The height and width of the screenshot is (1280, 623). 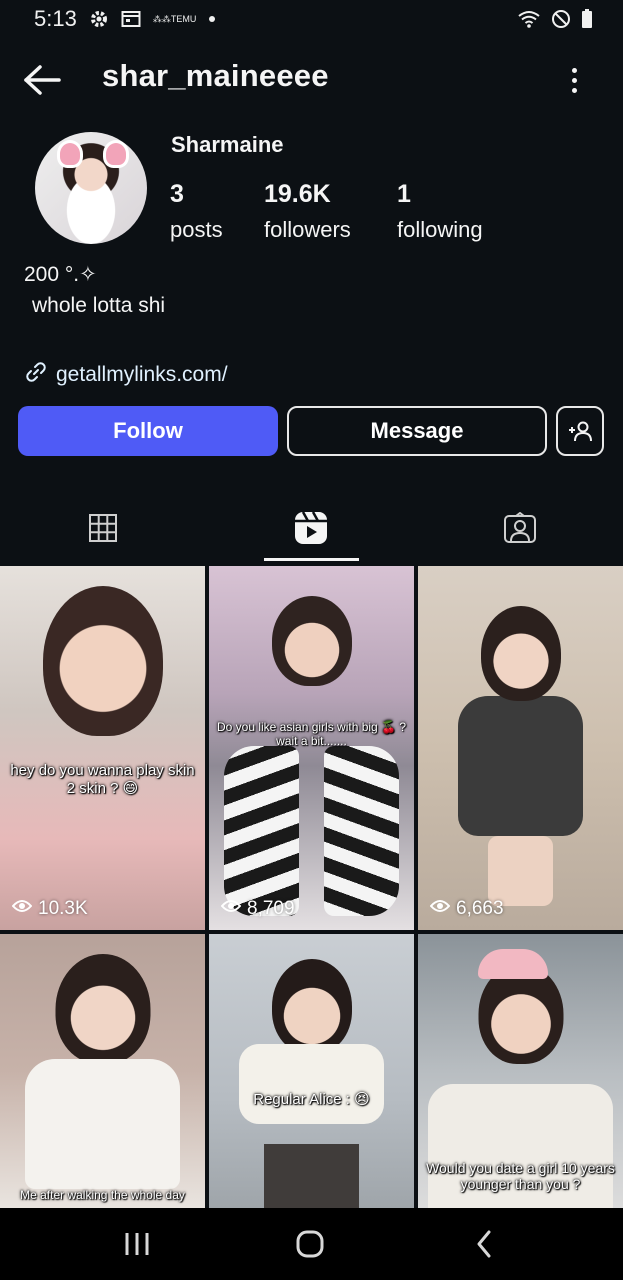 What do you see at coordinates (63, 908) in the screenshot?
I see `view-count: 10.3K` at bounding box center [63, 908].